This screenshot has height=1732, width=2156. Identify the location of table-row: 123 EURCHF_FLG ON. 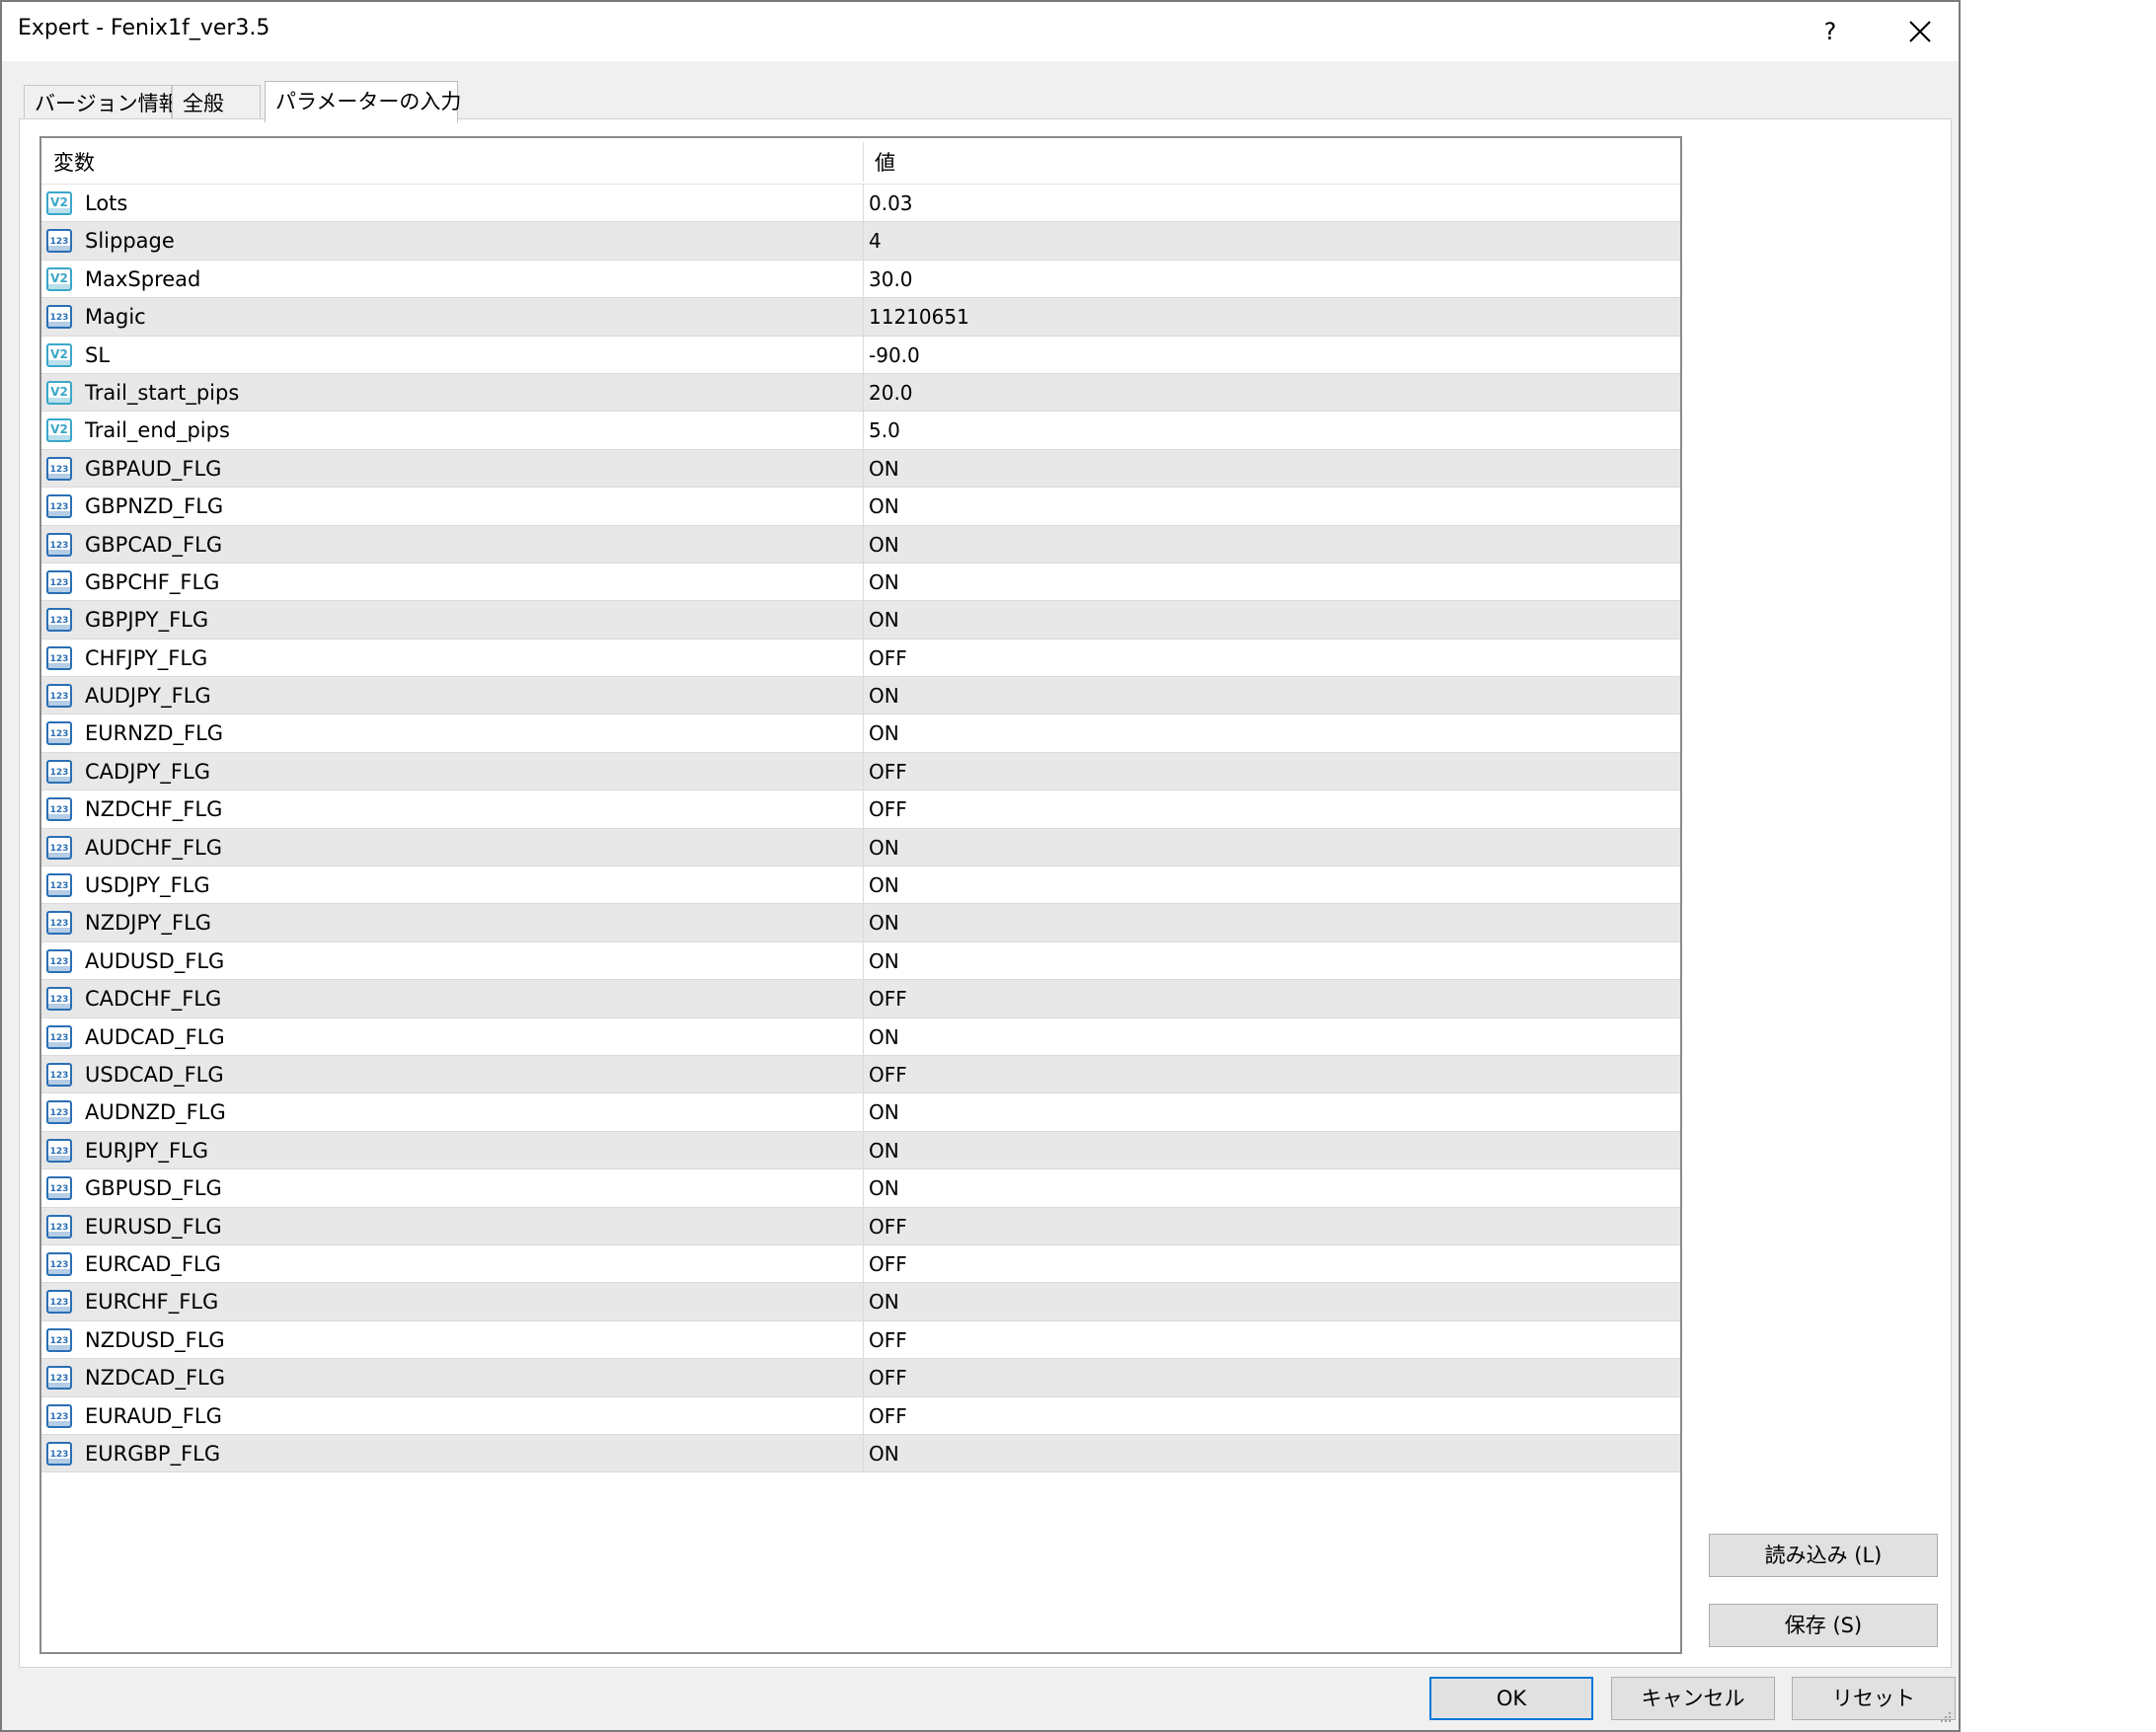
(860, 1302).